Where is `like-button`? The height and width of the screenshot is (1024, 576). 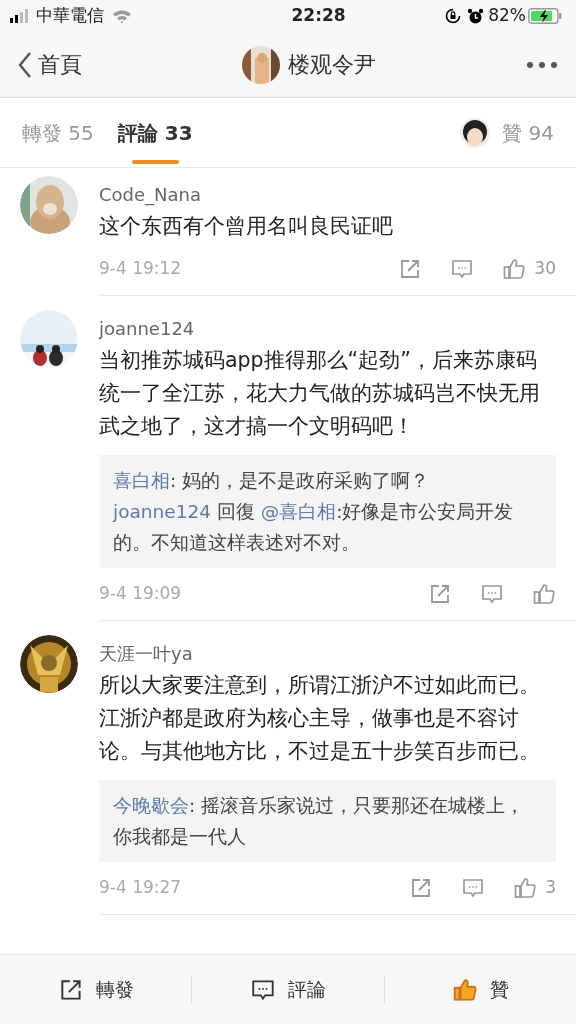 like-button is located at coordinates (544, 594).